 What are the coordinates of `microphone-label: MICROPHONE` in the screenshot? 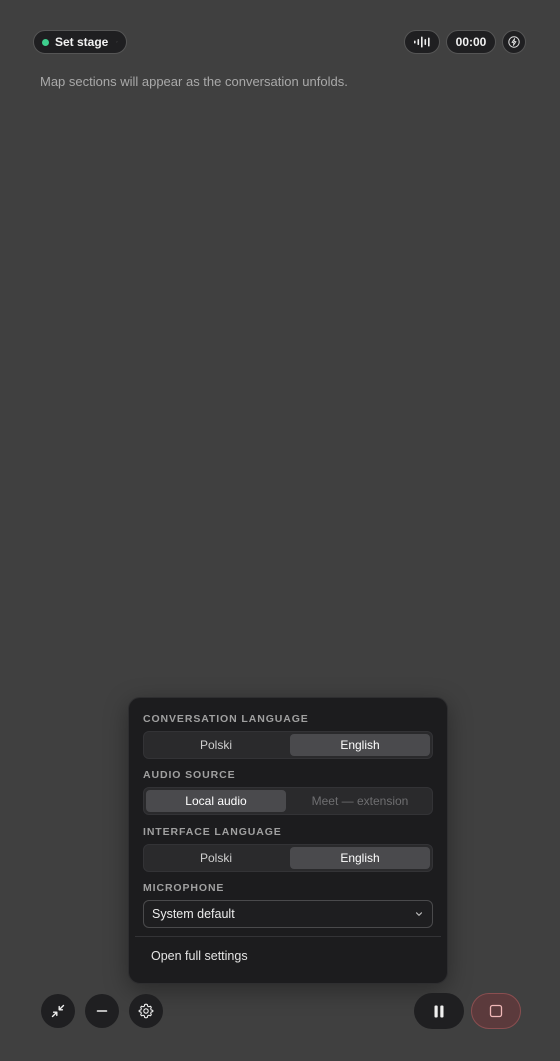 It's located at (184, 888).